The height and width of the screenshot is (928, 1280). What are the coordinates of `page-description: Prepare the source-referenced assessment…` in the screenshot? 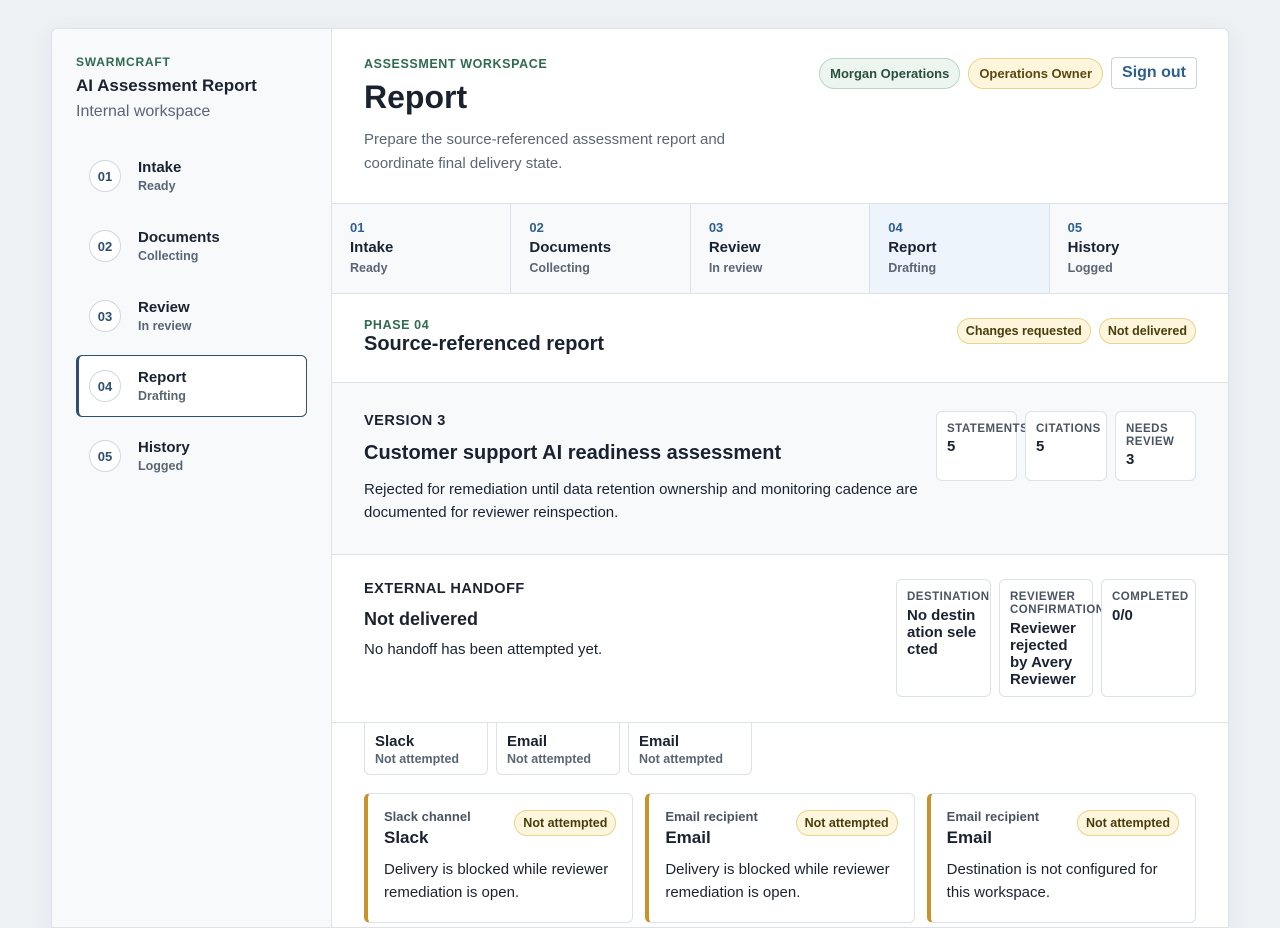 It's located at (545, 151).